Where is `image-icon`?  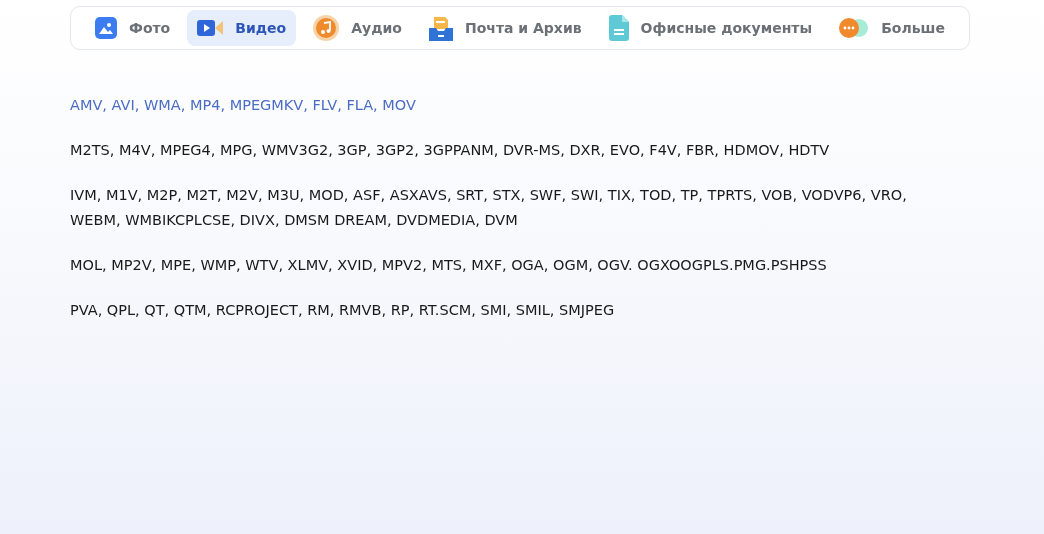
image-icon is located at coordinates (106, 28).